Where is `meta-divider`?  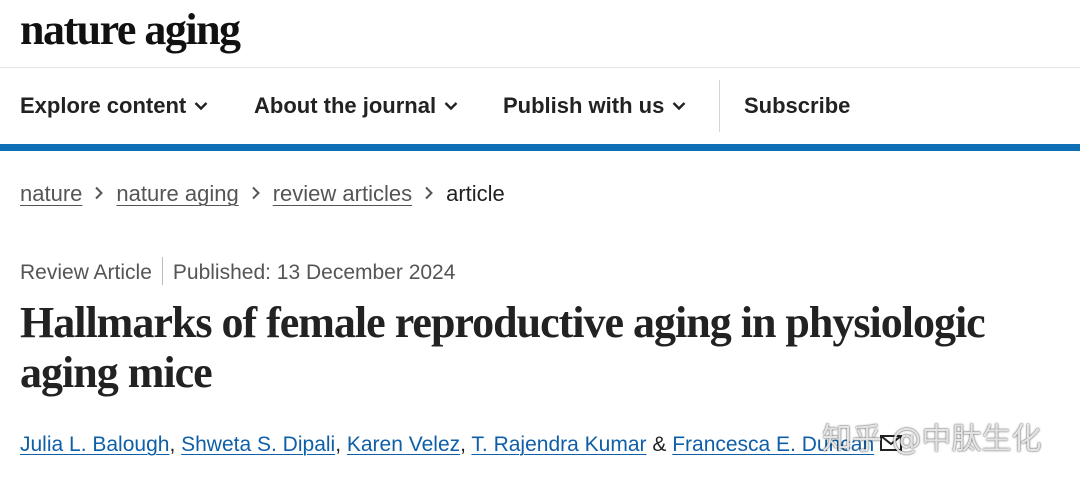 meta-divider is located at coordinates (162, 271).